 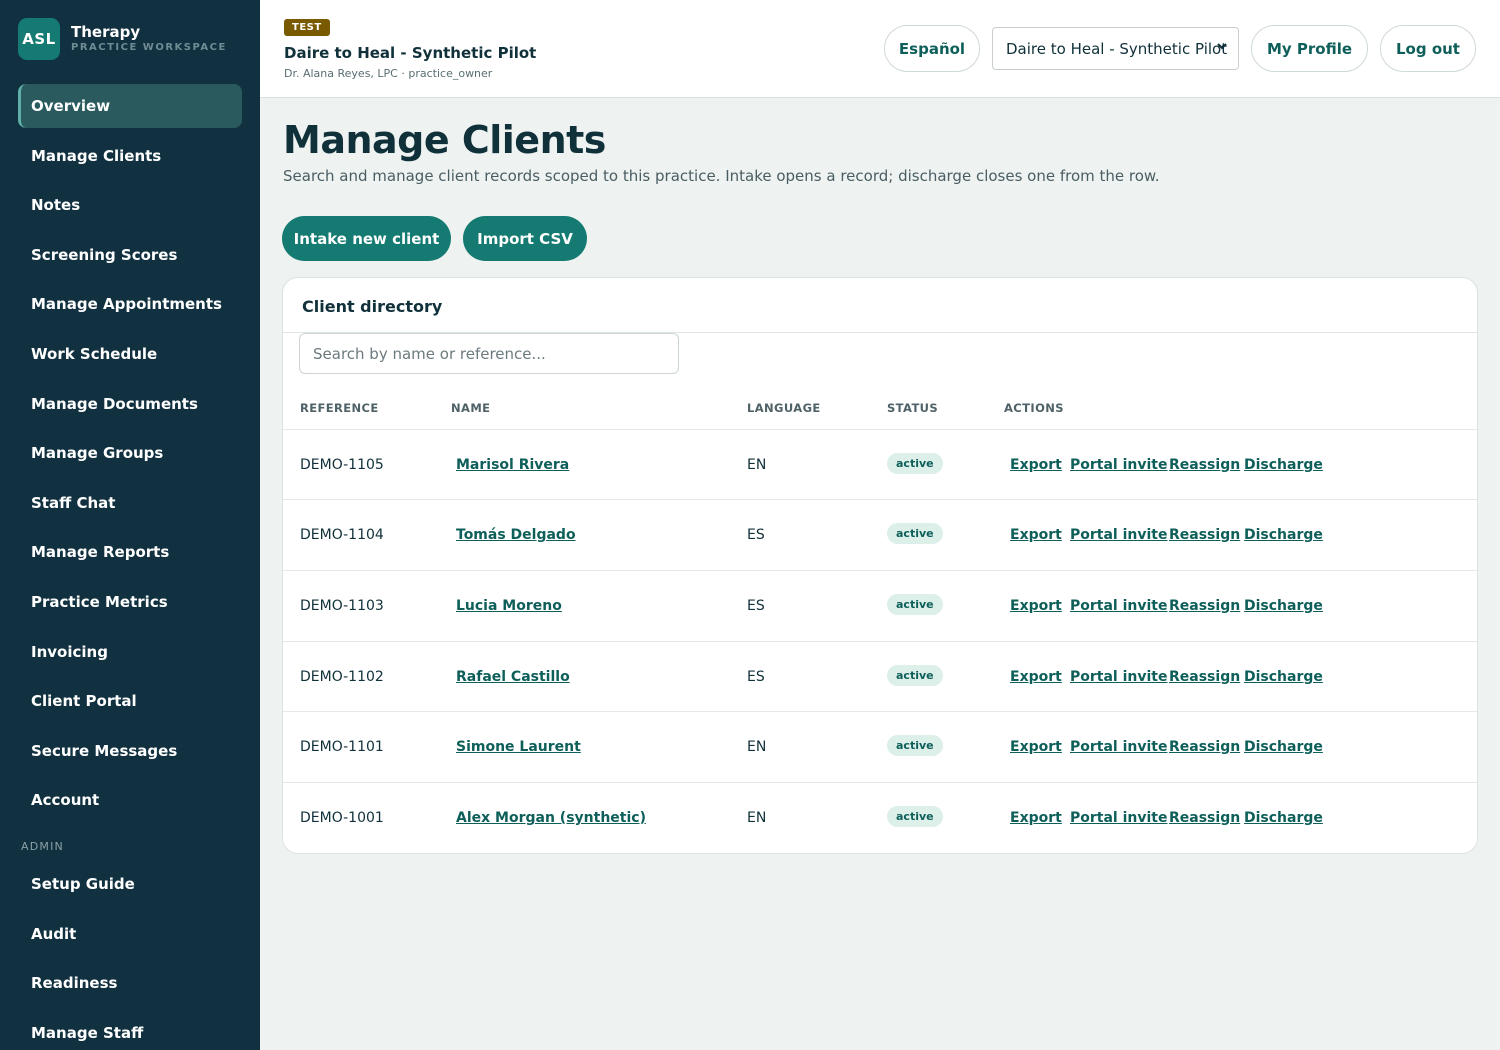 What do you see at coordinates (1222, 47) in the screenshot?
I see `chevron-down-icon` at bounding box center [1222, 47].